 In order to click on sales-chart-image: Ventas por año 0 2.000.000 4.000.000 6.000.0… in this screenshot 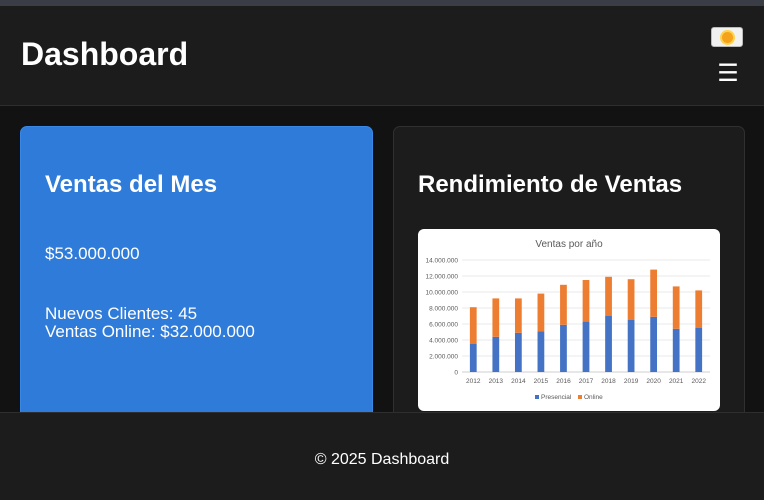, I will do `click(569, 320)`.